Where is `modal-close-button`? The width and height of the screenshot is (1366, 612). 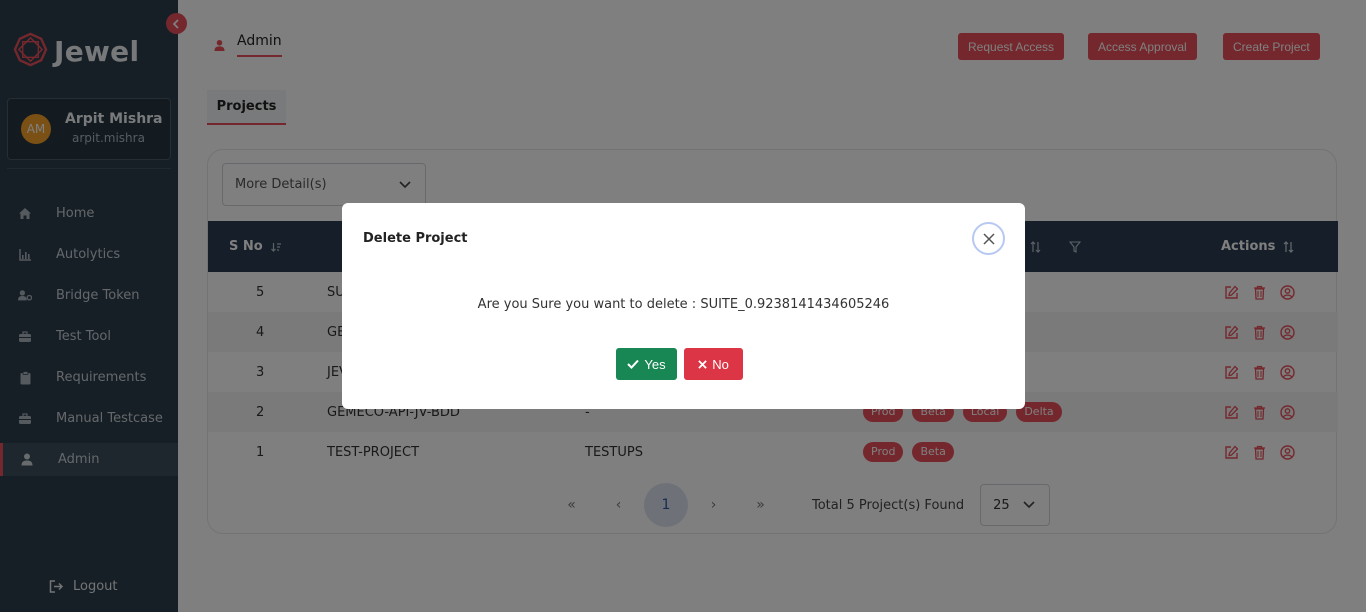
modal-close-button is located at coordinates (988, 238).